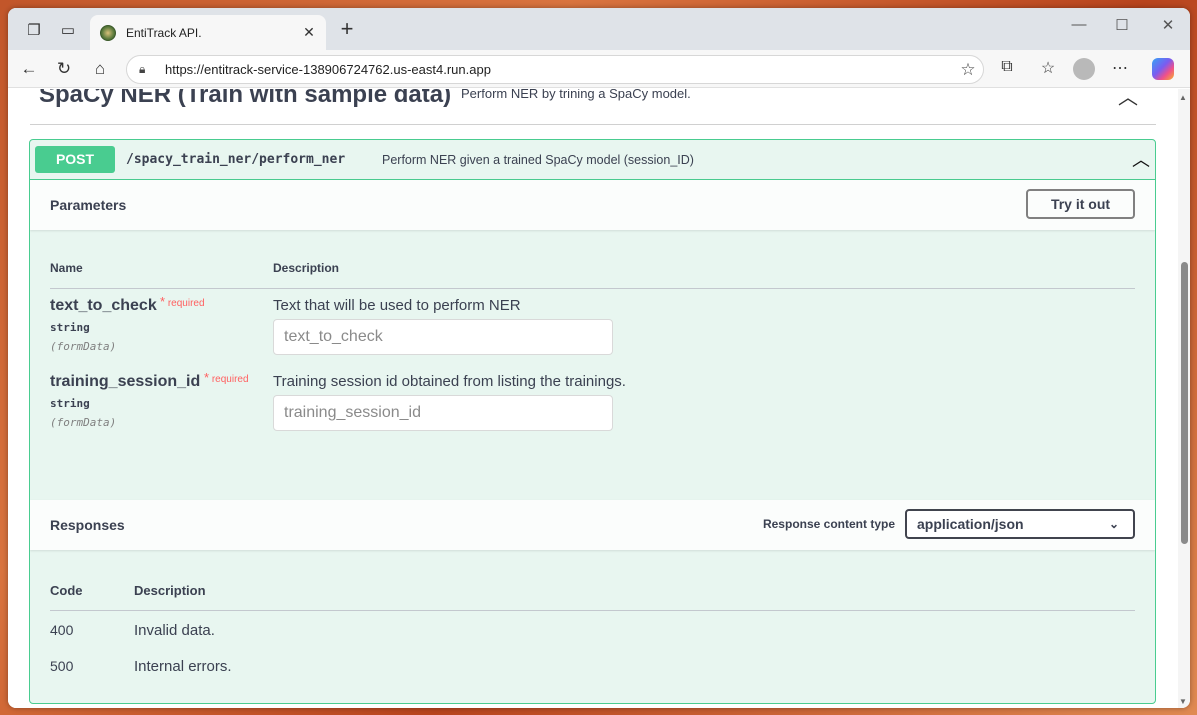  I want to click on response-description: Internal errors., so click(183, 666).